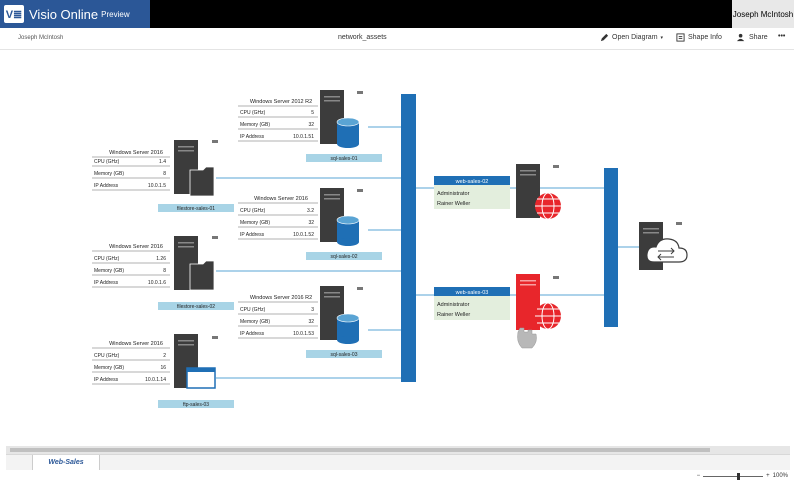  I want to click on cpu-value: 1.26, so click(161, 259).